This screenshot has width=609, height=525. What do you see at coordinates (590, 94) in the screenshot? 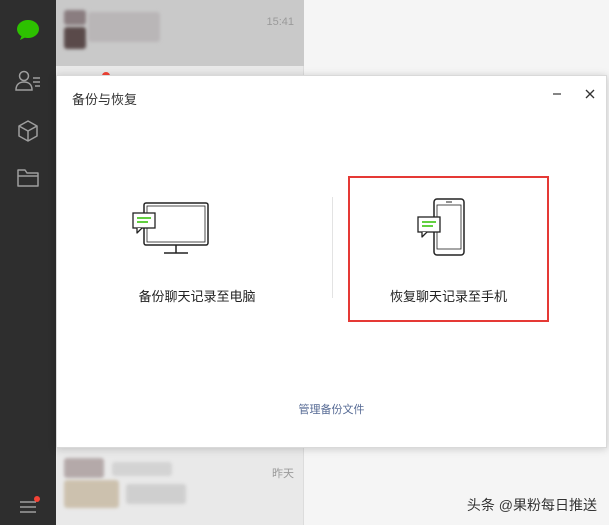
I see `close-icon` at bounding box center [590, 94].